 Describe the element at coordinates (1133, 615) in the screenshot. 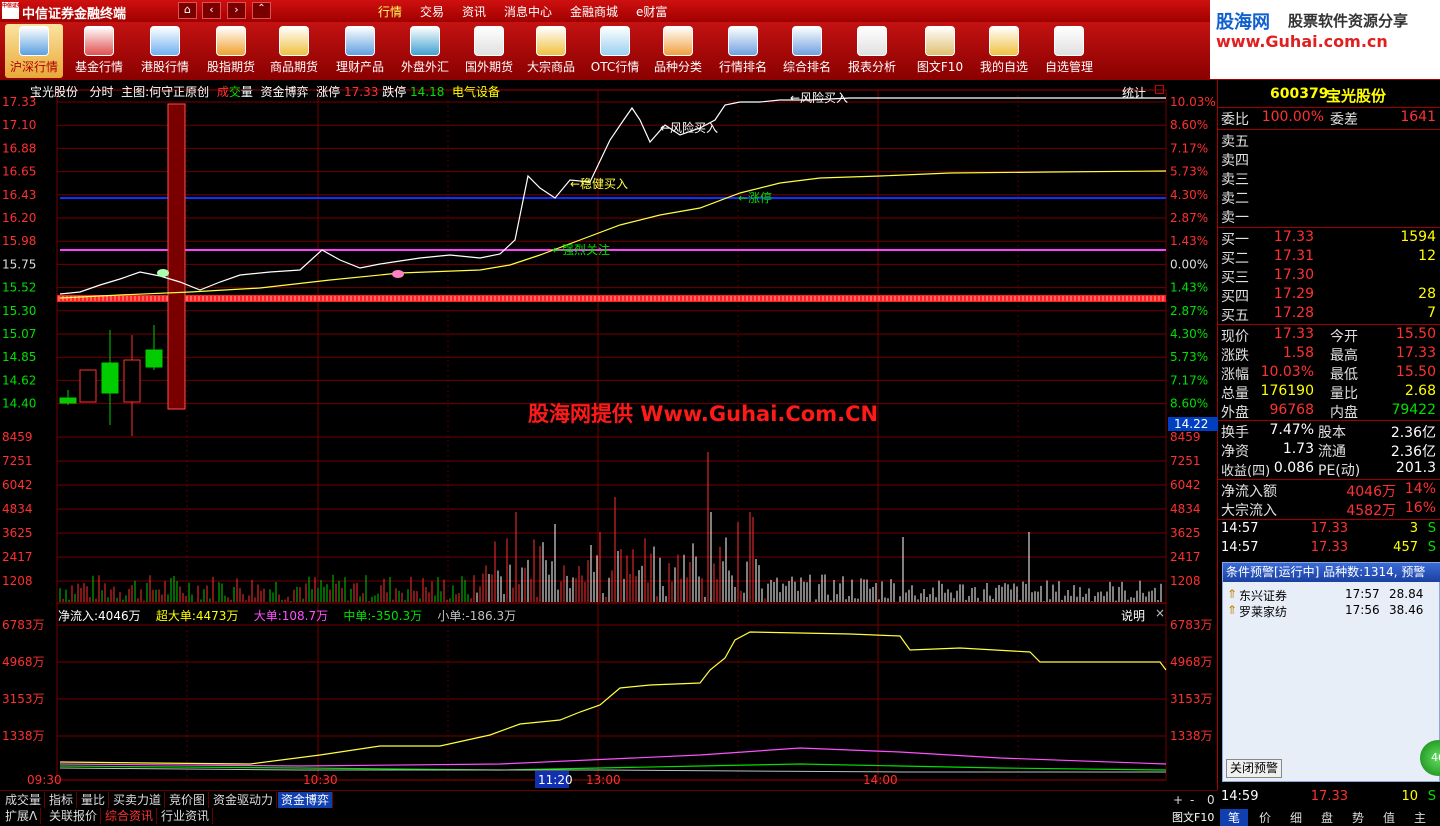

I see `explain-button: 说明` at that location.